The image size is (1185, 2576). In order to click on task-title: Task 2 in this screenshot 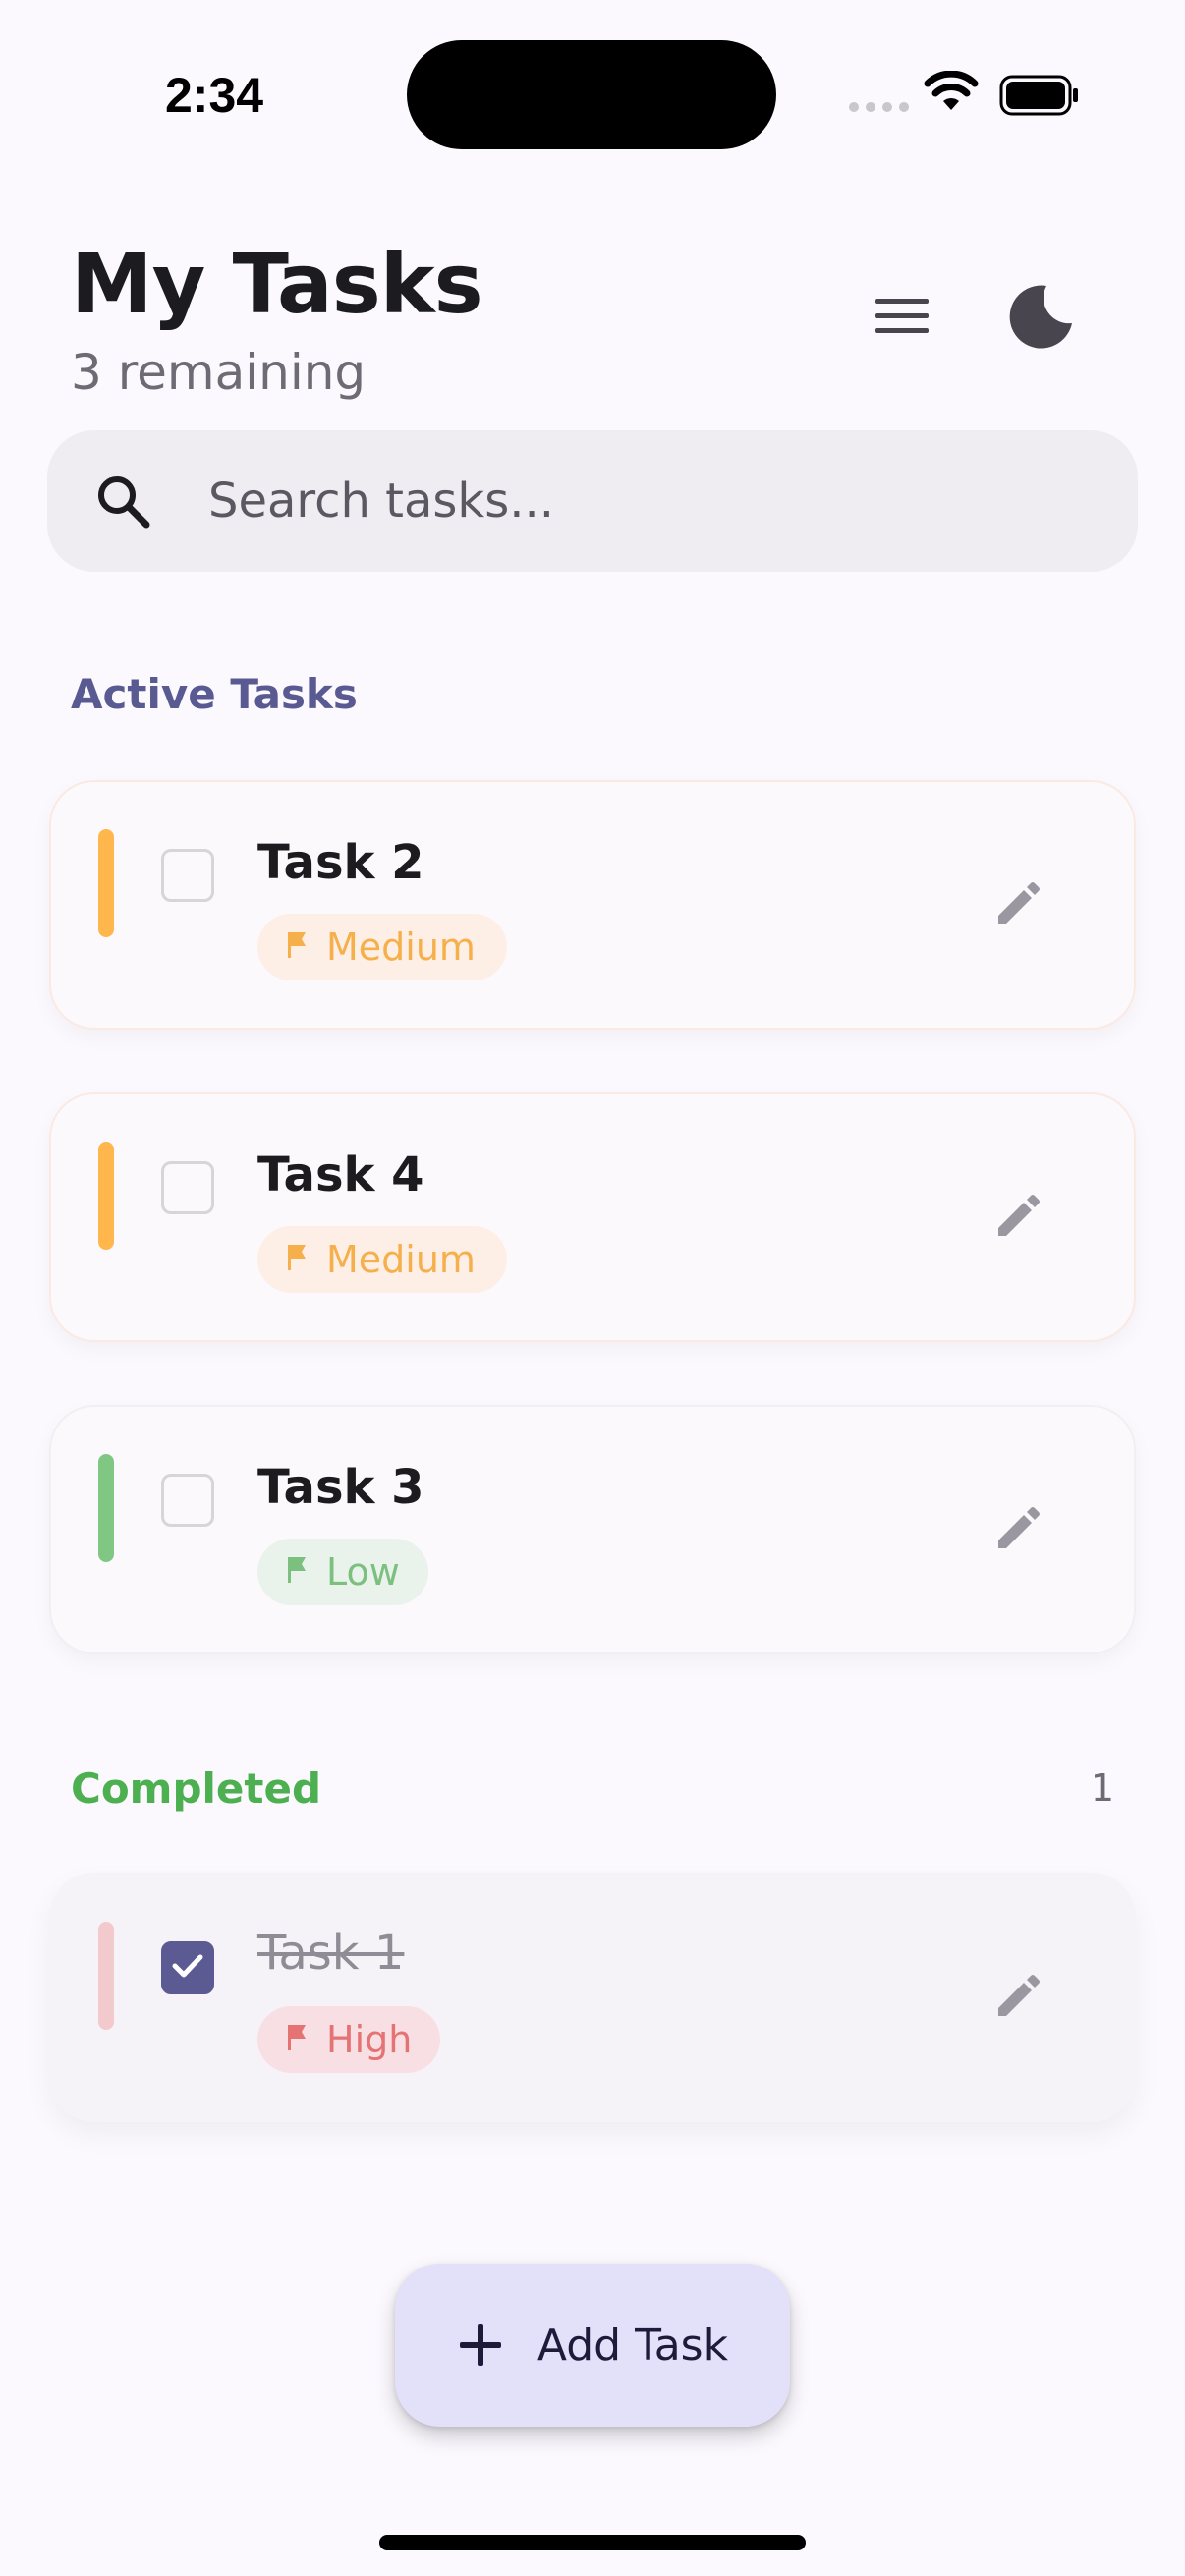, I will do `click(341, 862)`.